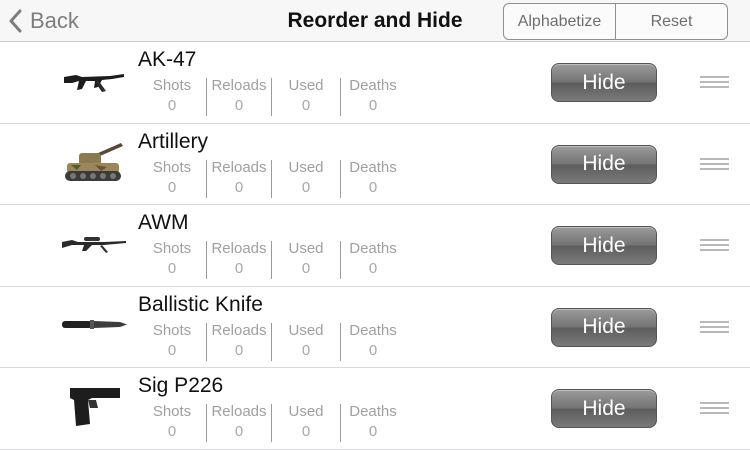 The image size is (750, 450). I want to click on alphabetize-button: Alphabetize, so click(559, 21).